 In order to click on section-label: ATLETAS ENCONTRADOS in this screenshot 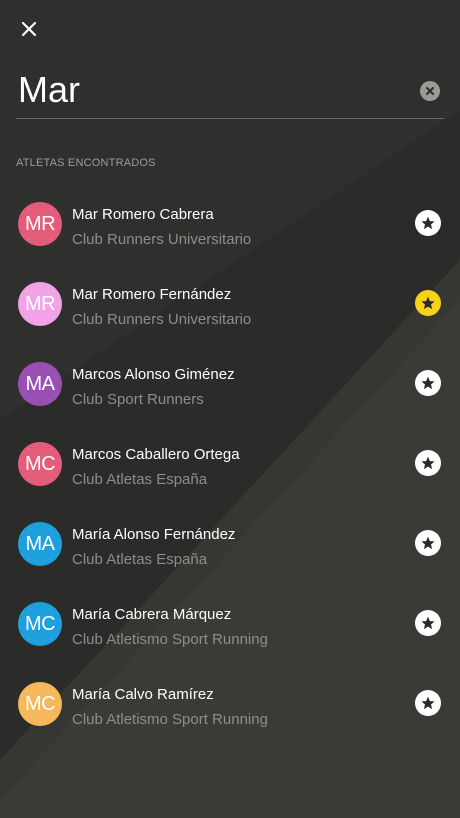, I will do `click(86, 163)`.